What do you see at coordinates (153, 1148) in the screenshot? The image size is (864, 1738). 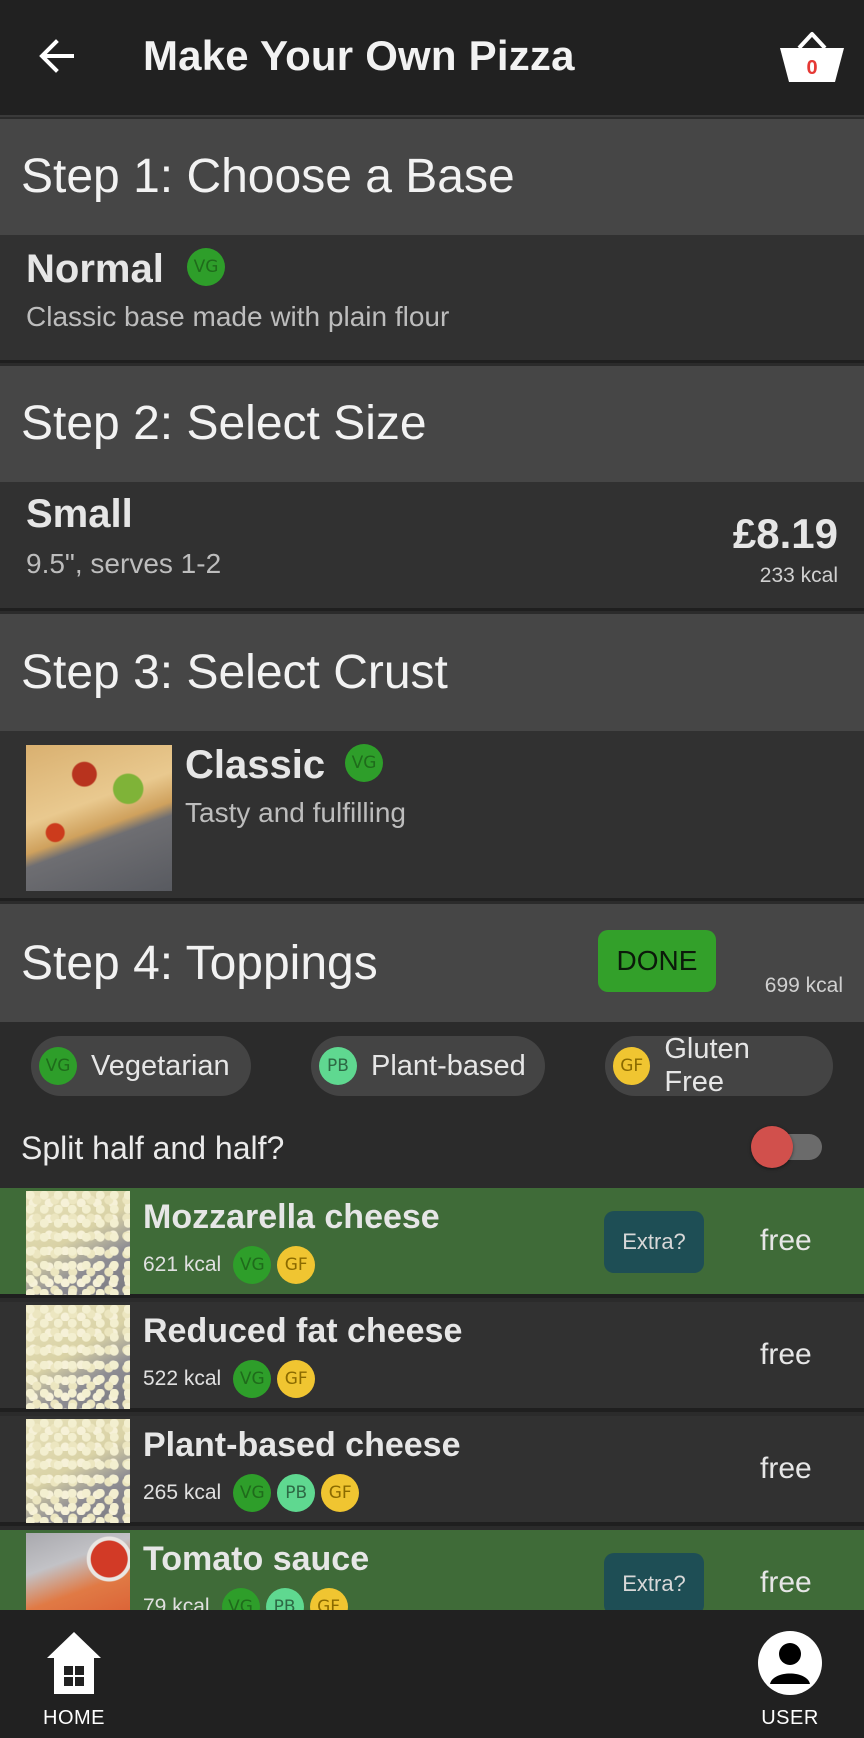 I see `split-half-label: Split half and half?` at bounding box center [153, 1148].